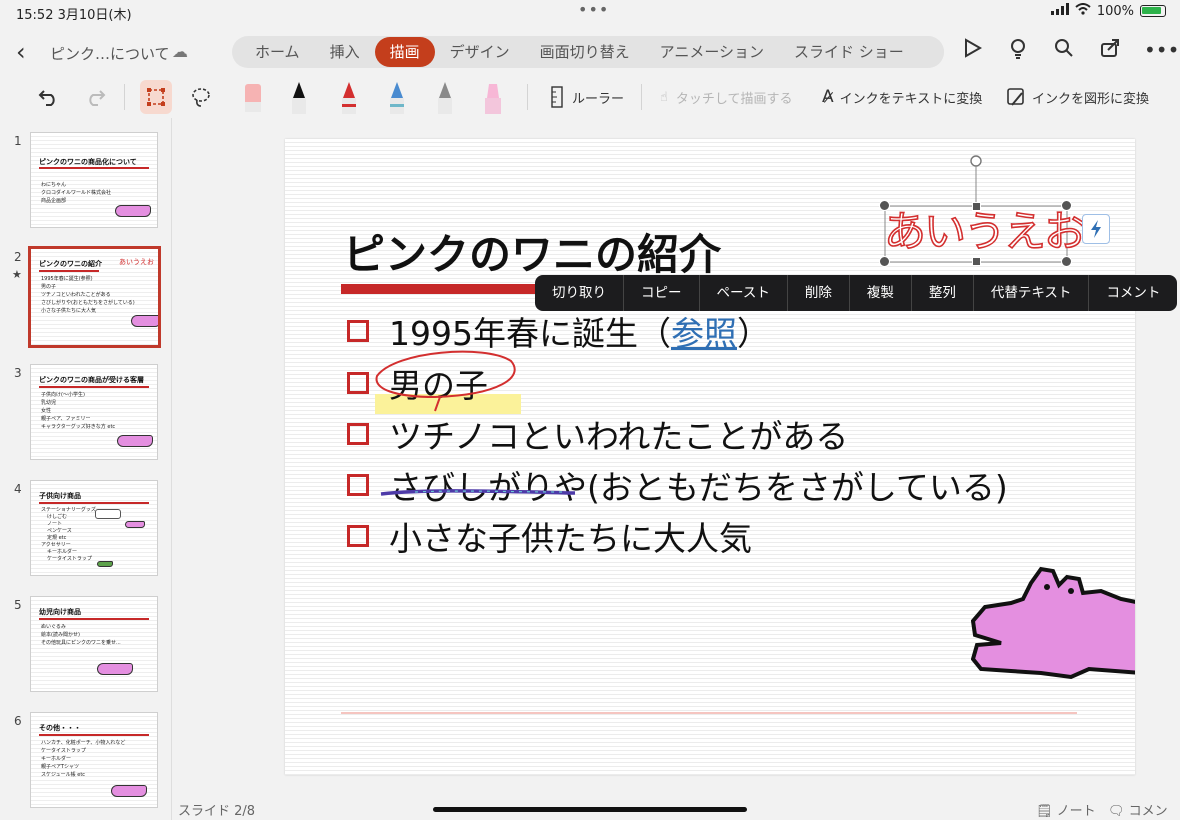 This screenshot has width=1180, height=820. I want to click on battery-percent: 100%, so click(1115, 11).